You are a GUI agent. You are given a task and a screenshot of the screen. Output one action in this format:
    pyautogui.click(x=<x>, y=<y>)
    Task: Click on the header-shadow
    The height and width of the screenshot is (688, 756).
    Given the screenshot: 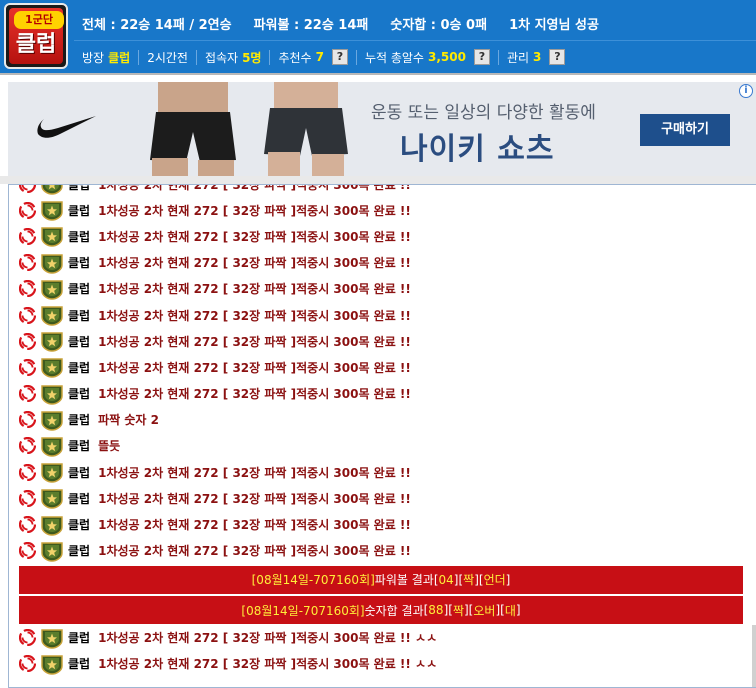 What is the action you would take?
    pyautogui.click(x=378, y=74)
    